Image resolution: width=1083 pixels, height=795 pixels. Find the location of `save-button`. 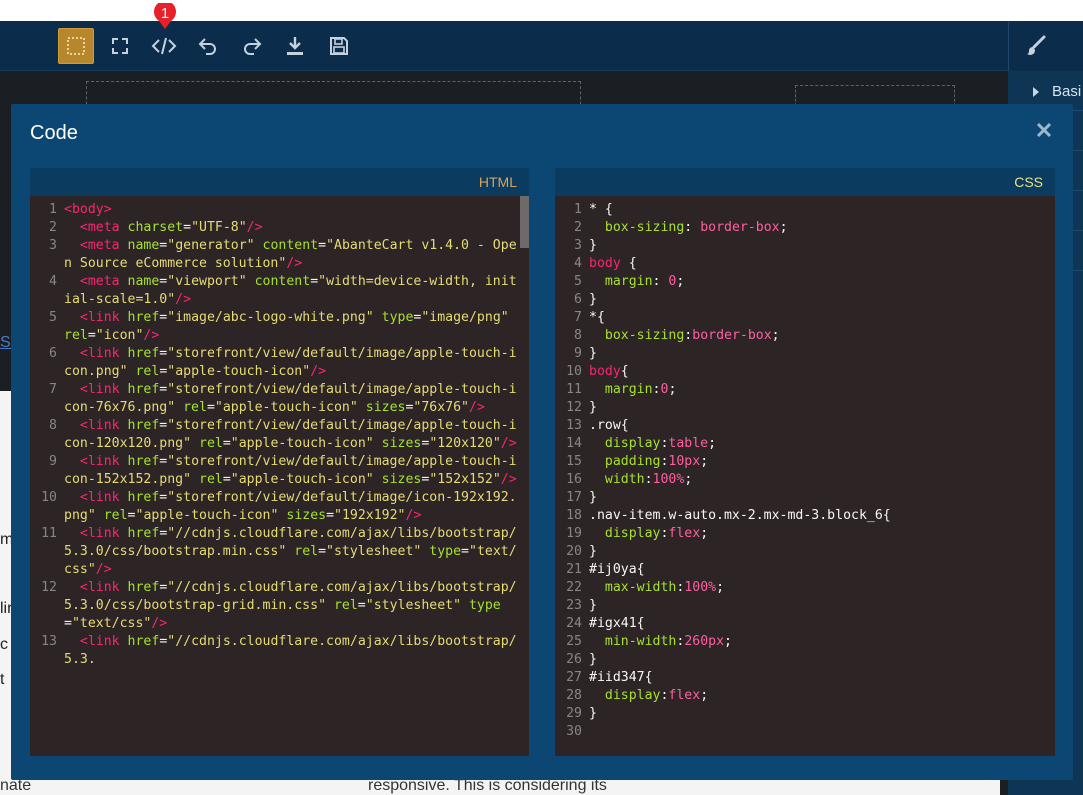

save-button is located at coordinates (339, 46).